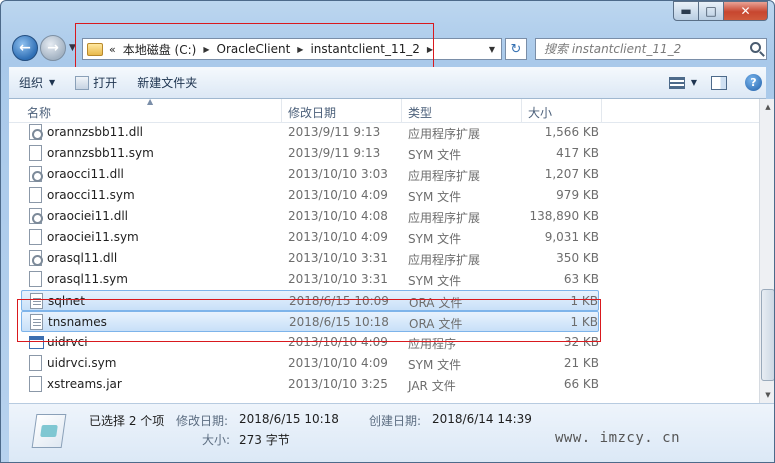  I want to click on modified-date-value: 2018/6/15 10:18, so click(289, 419).